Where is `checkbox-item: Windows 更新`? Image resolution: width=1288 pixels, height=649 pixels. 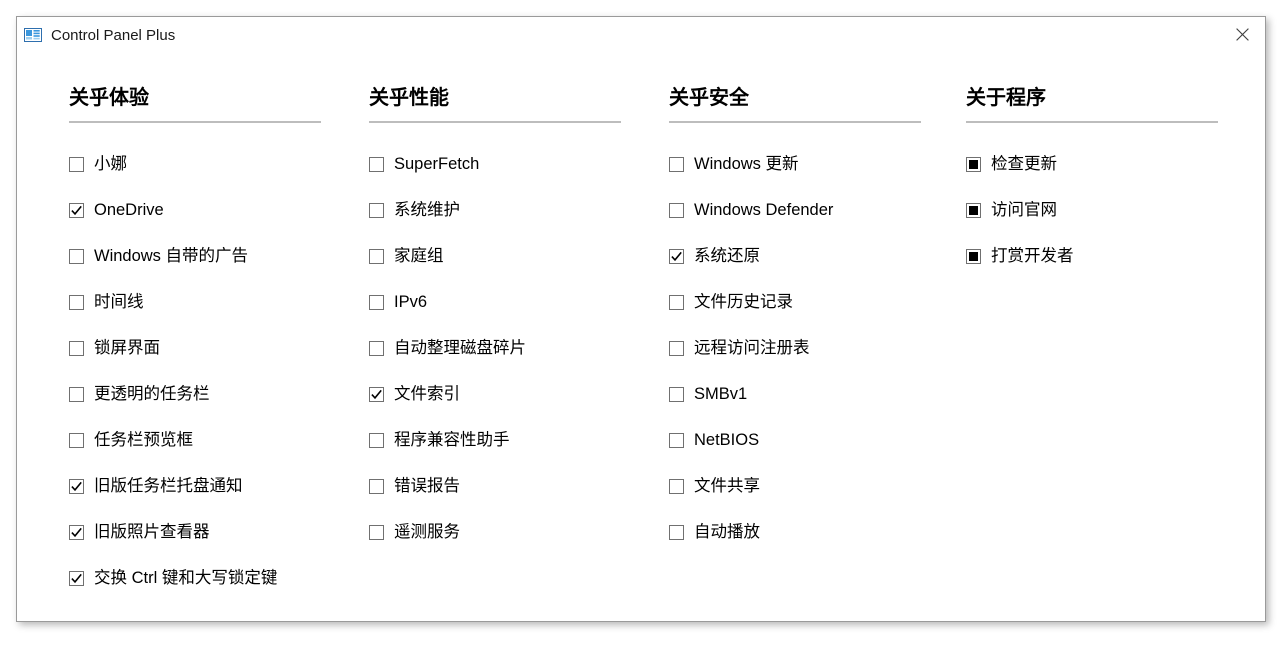
checkbox-item: Windows 更新 is located at coordinates (795, 164).